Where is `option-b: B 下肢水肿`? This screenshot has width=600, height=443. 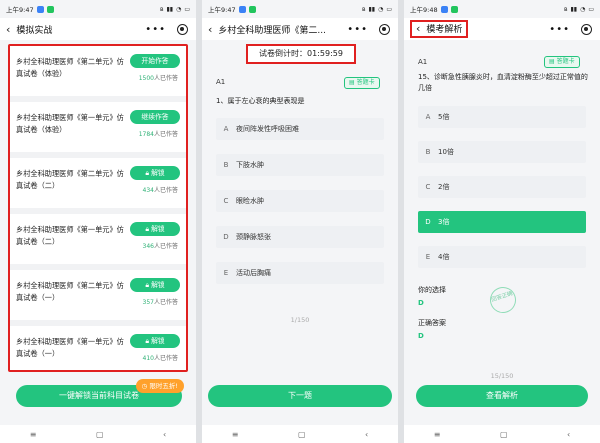
option-b: B 下肢水肿 is located at coordinates (300, 165).